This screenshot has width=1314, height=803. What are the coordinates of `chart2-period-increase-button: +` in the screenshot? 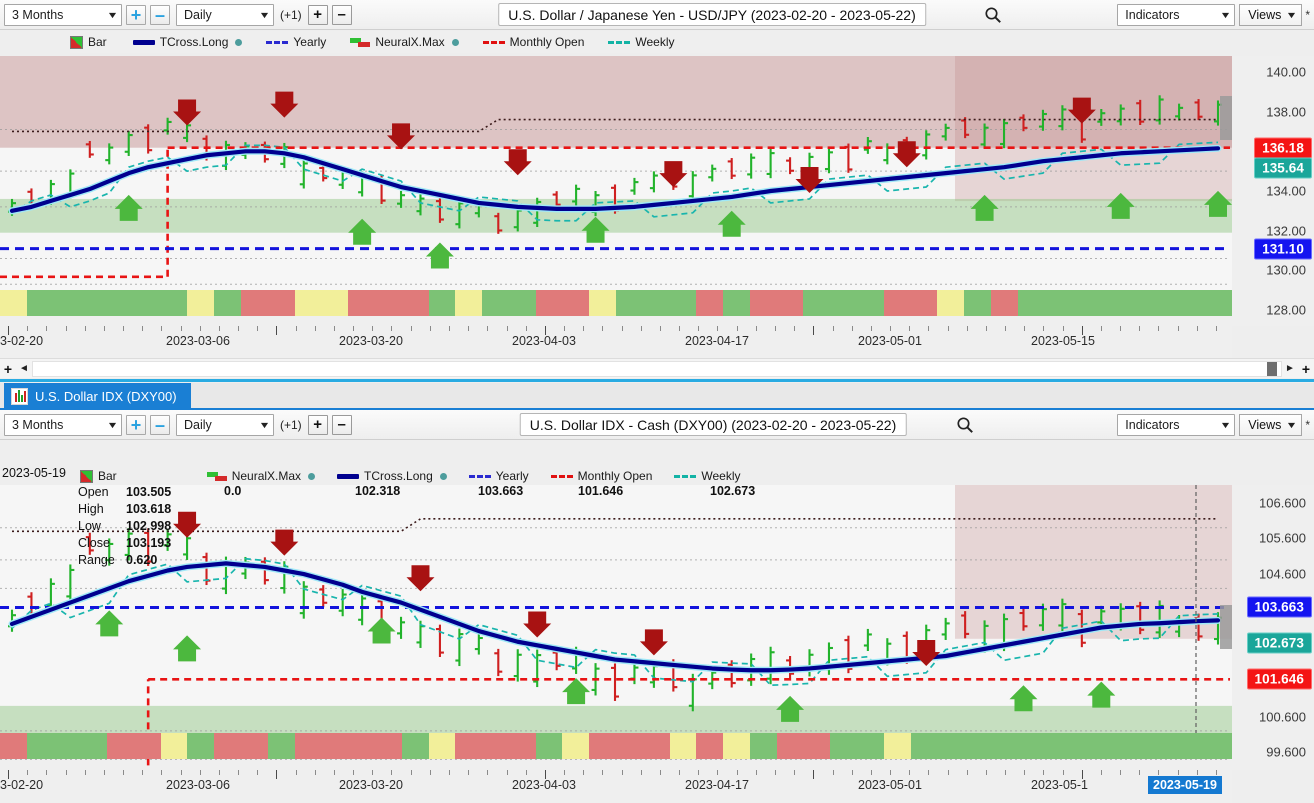 It's located at (136, 424).